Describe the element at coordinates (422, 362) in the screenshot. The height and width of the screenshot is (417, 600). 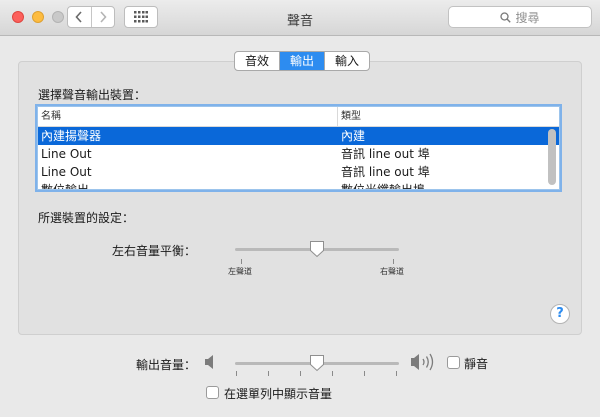
I see `speaker-high-icon` at that location.